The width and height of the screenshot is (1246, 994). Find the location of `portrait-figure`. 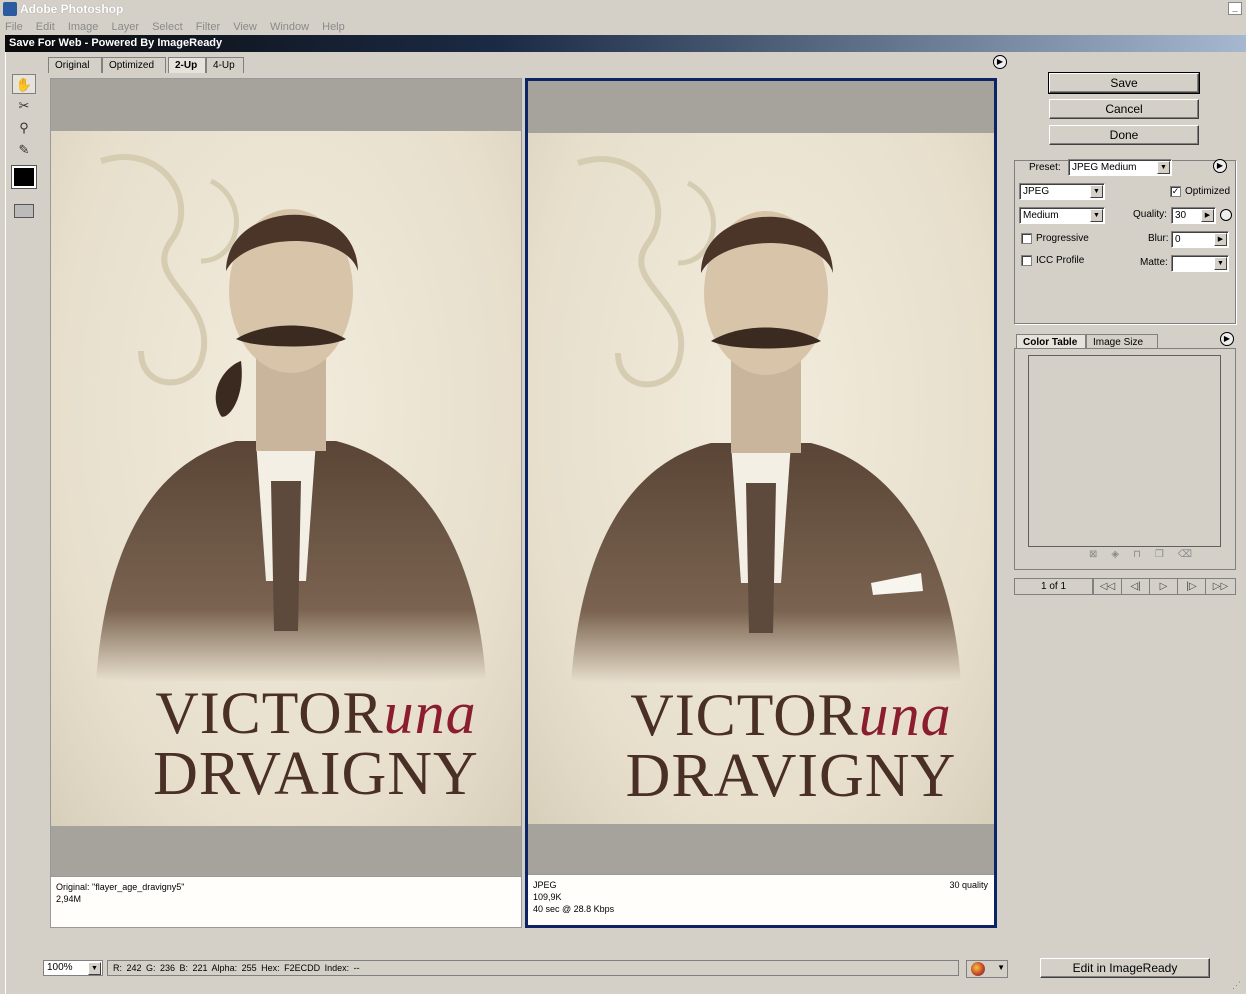

portrait-figure is located at coordinates (291, 445).